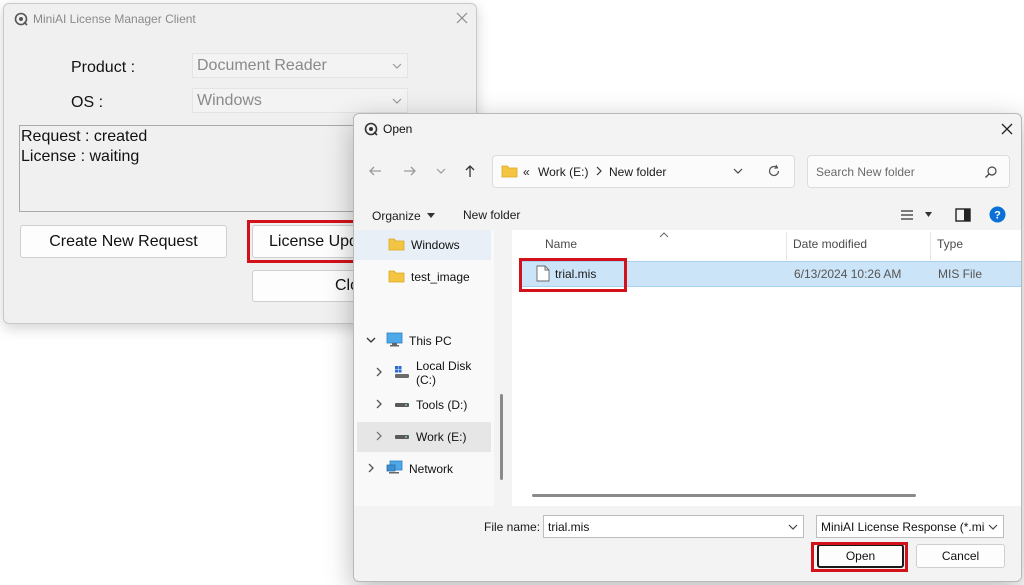 The width and height of the screenshot is (1024, 585). I want to click on file-date: 6/13/2024 10:26 AM, so click(848, 274).